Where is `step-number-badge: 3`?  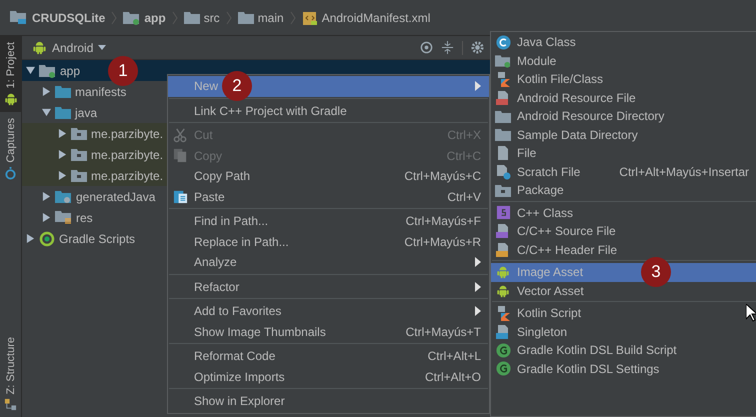 step-number-badge: 3 is located at coordinates (656, 272).